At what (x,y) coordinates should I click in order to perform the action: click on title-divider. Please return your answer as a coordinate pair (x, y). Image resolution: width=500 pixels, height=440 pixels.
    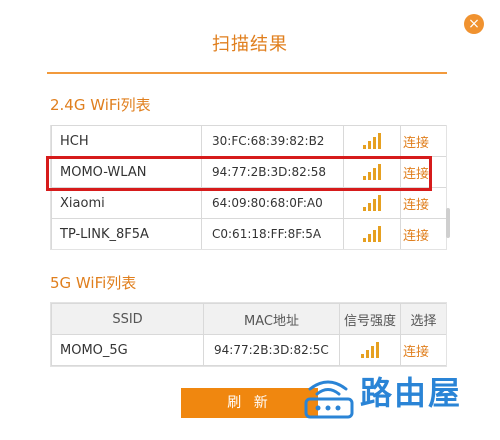
    Looking at the image, I should click on (247, 73).